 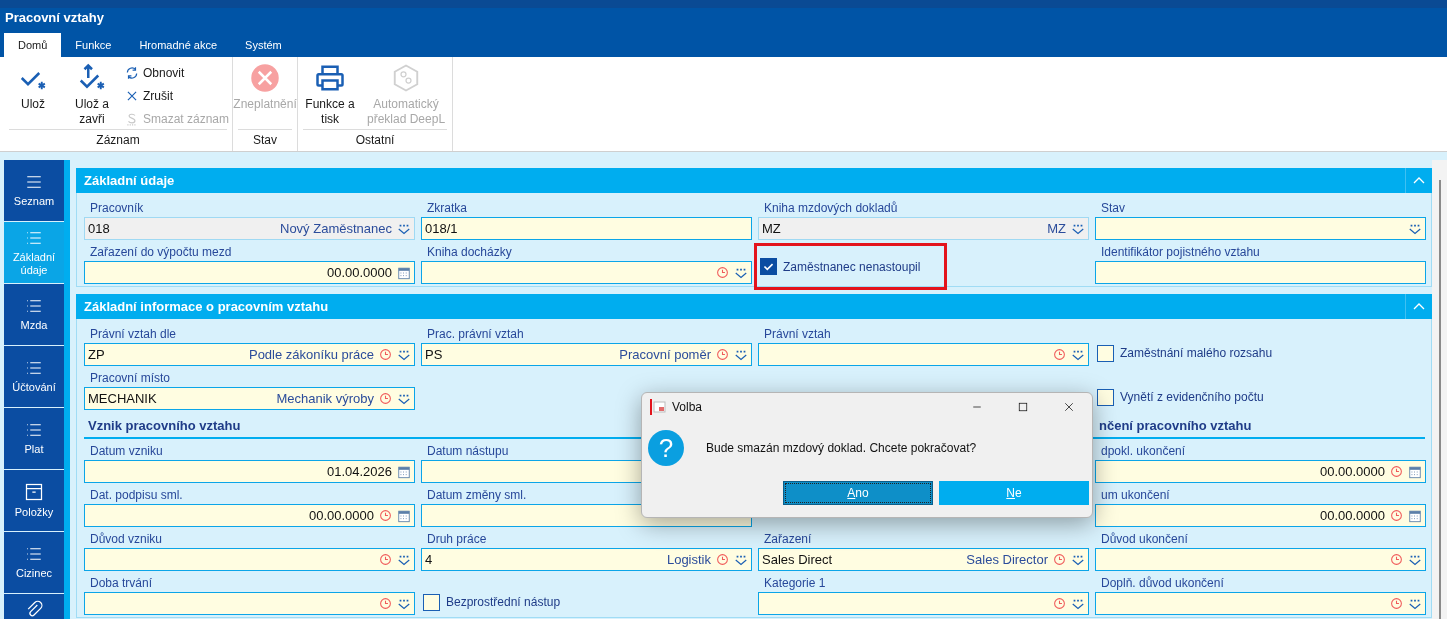 What do you see at coordinates (469, 252) in the screenshot?
I see `field-label: Kniha docházky` at bounding box center [469, 252].